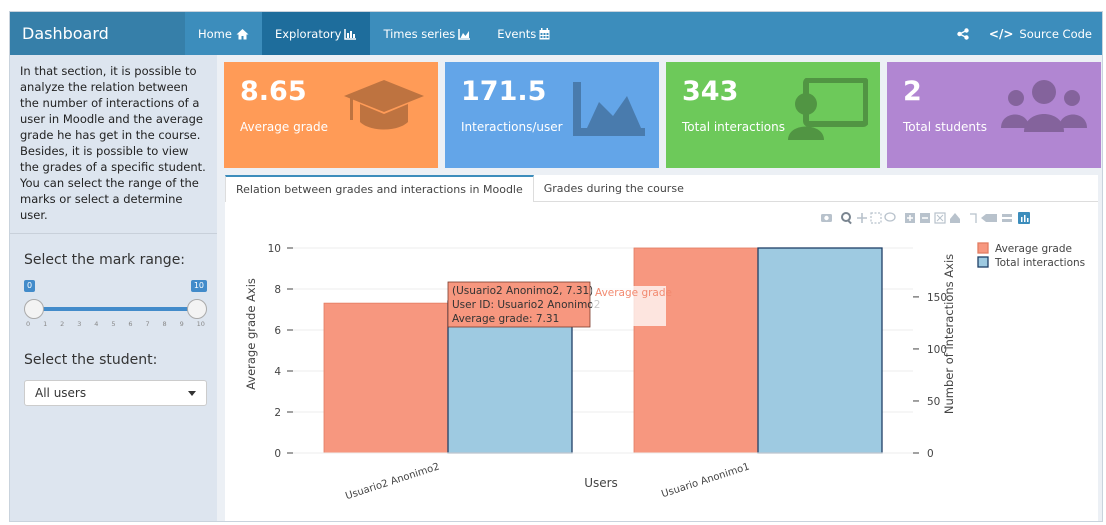 The image size is (1106, 525). I want to click on y2-tick-label: 50, so click(933, 402).